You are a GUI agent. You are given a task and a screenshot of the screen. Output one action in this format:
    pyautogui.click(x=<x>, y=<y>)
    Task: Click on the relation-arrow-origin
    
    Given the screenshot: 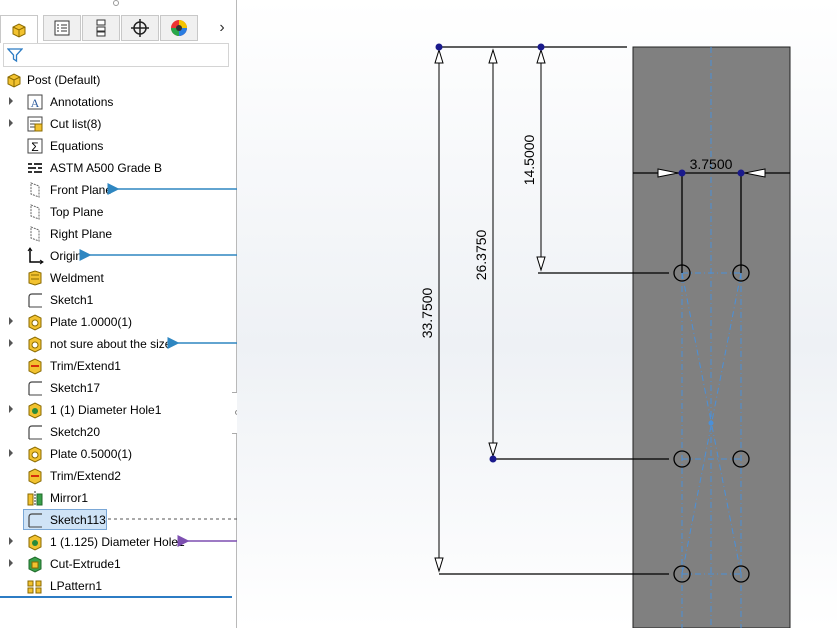 What is the action you would take?
    pyautogui.click(x=163, y=260)
    